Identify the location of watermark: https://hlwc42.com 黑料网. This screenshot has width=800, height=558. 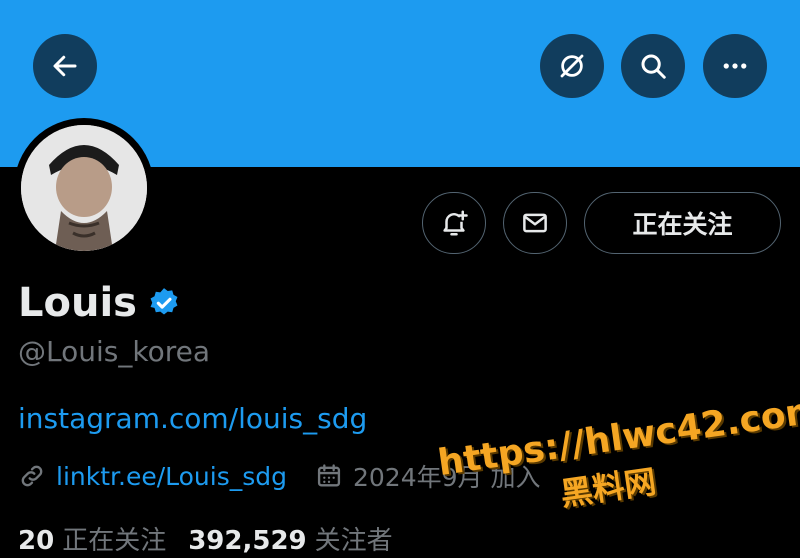
(617, 460).